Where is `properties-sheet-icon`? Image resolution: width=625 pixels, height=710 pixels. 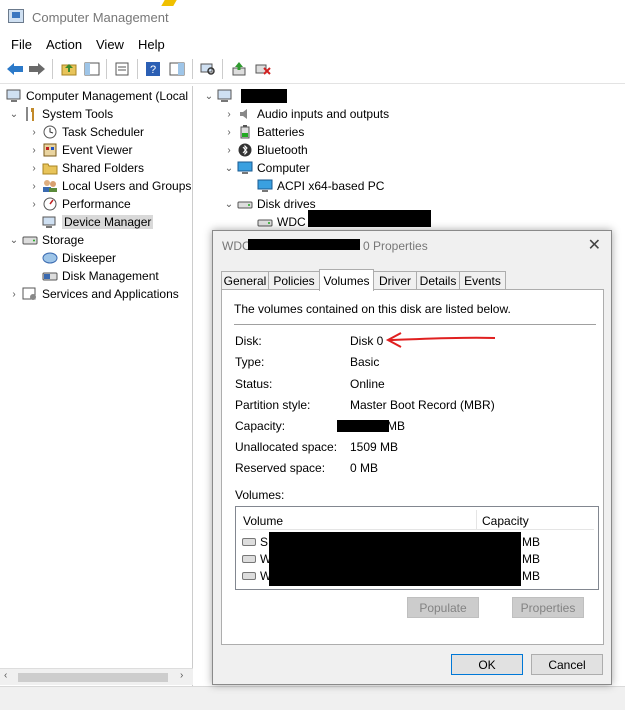
properties-sheet-icon is located at coordinates (122, 69).